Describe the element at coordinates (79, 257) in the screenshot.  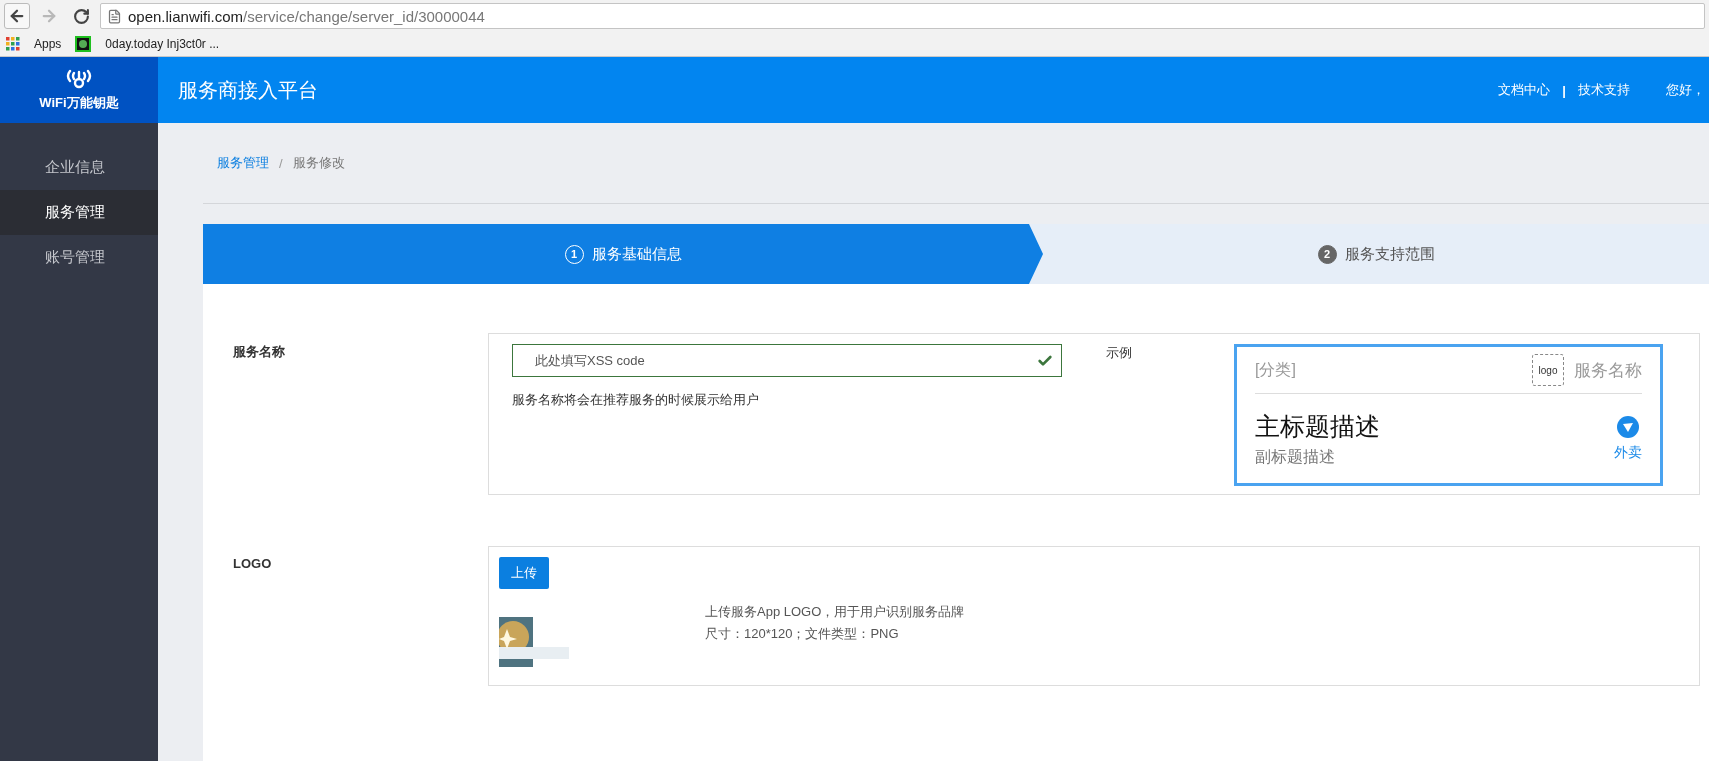
I see `sidebar-item: 账号管理` at that location.